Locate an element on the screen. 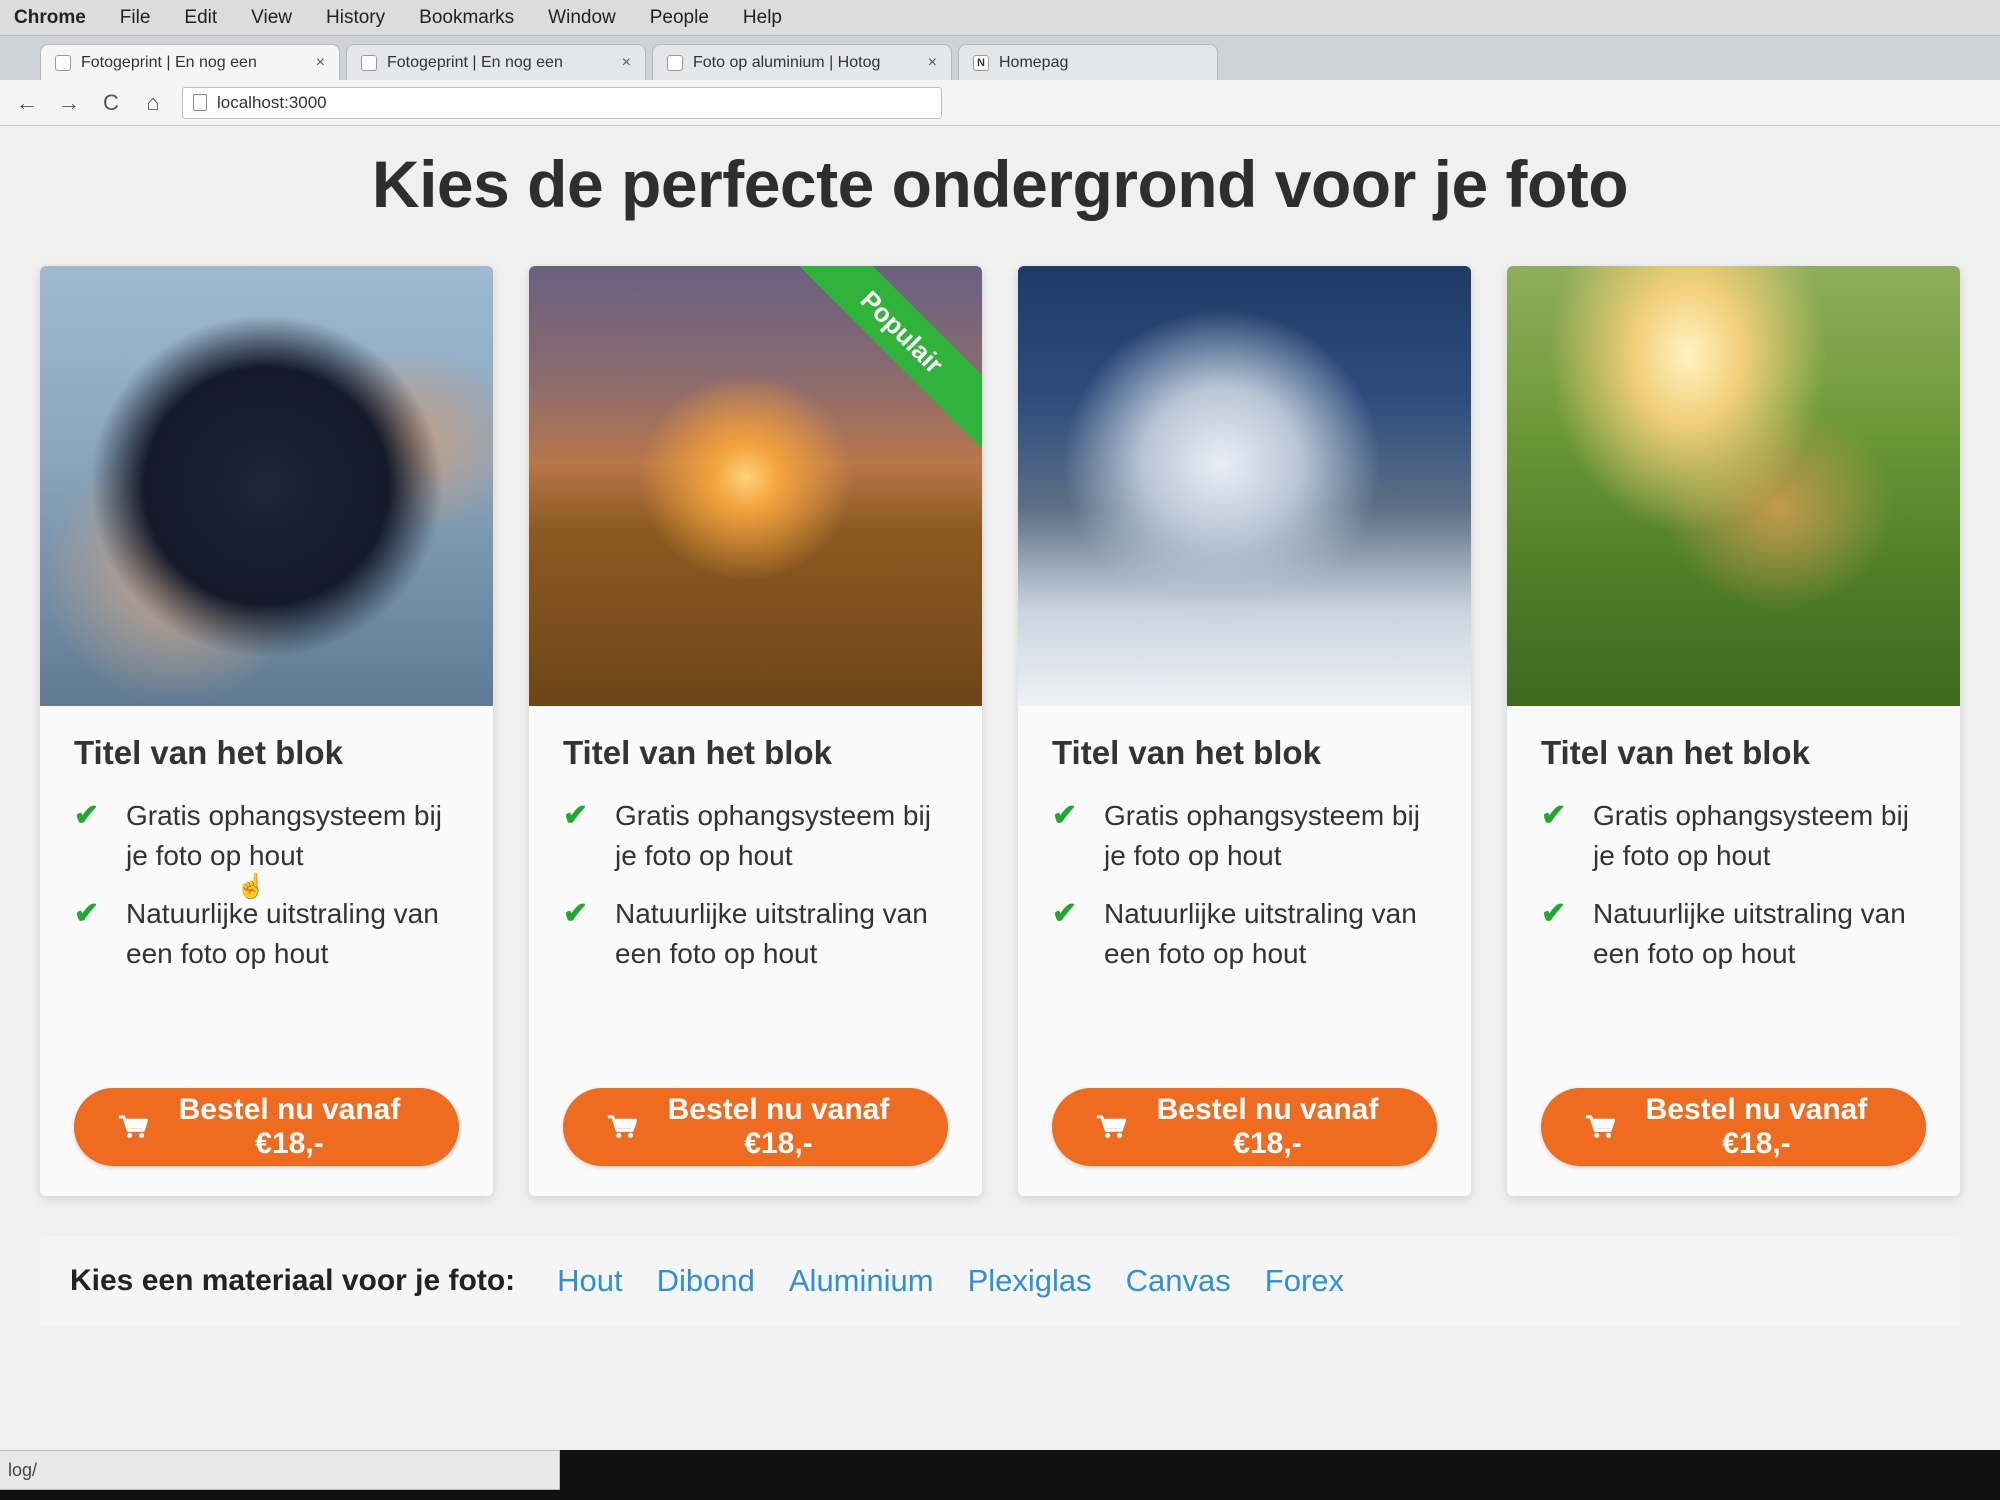 This screenshot has width=2000, height=1500. material-link-hout: Hout is located at coordinates (589, 1281).